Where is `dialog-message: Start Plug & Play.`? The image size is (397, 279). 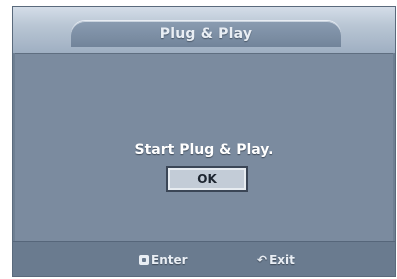 dialog-message: Start Plug & Play. is located at coordinates (204, 150).